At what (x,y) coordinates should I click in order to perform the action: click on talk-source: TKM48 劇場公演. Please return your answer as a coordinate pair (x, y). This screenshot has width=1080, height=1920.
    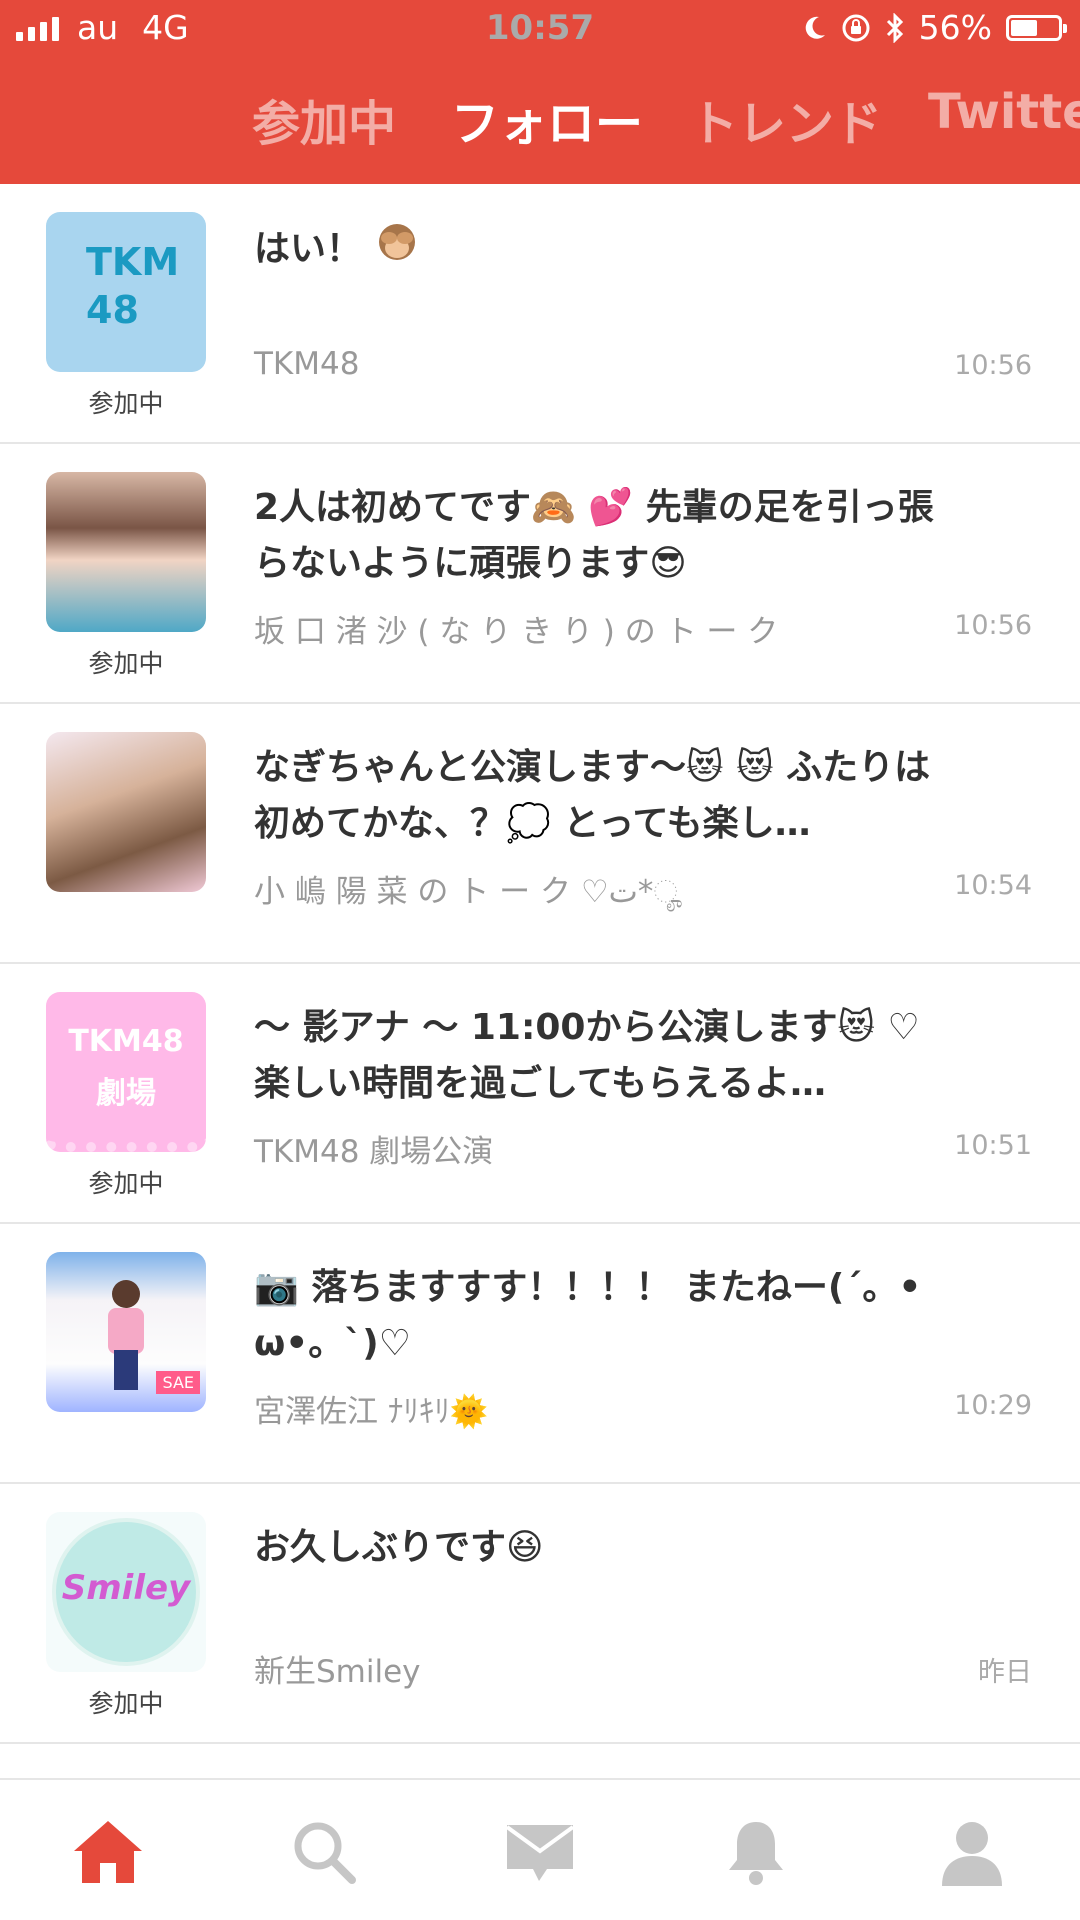
    Looking at the image, I should click on (374, 1152).